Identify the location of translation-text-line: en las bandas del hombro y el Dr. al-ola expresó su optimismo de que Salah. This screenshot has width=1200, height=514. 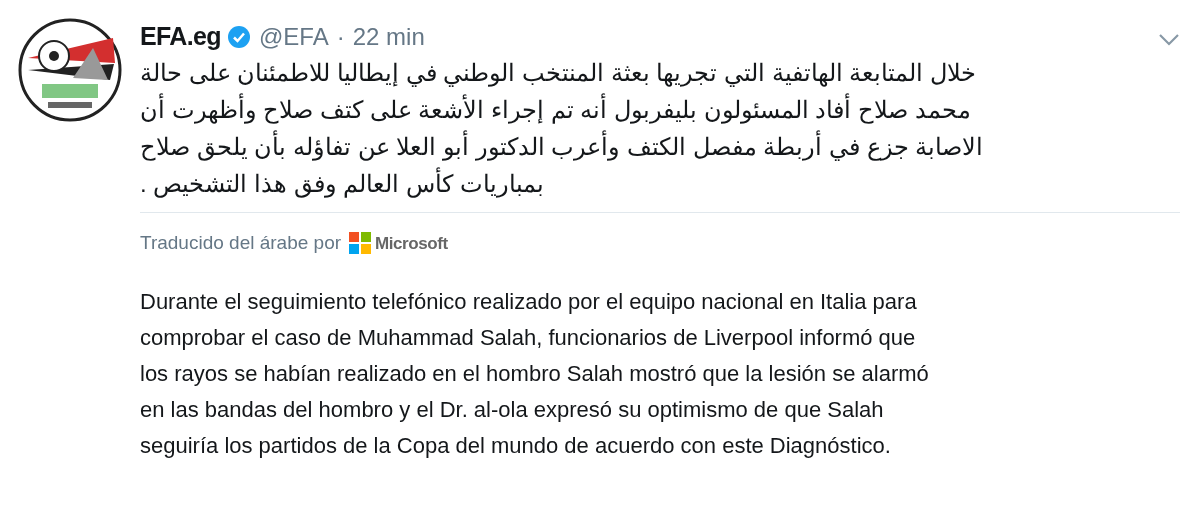
(512, 409).